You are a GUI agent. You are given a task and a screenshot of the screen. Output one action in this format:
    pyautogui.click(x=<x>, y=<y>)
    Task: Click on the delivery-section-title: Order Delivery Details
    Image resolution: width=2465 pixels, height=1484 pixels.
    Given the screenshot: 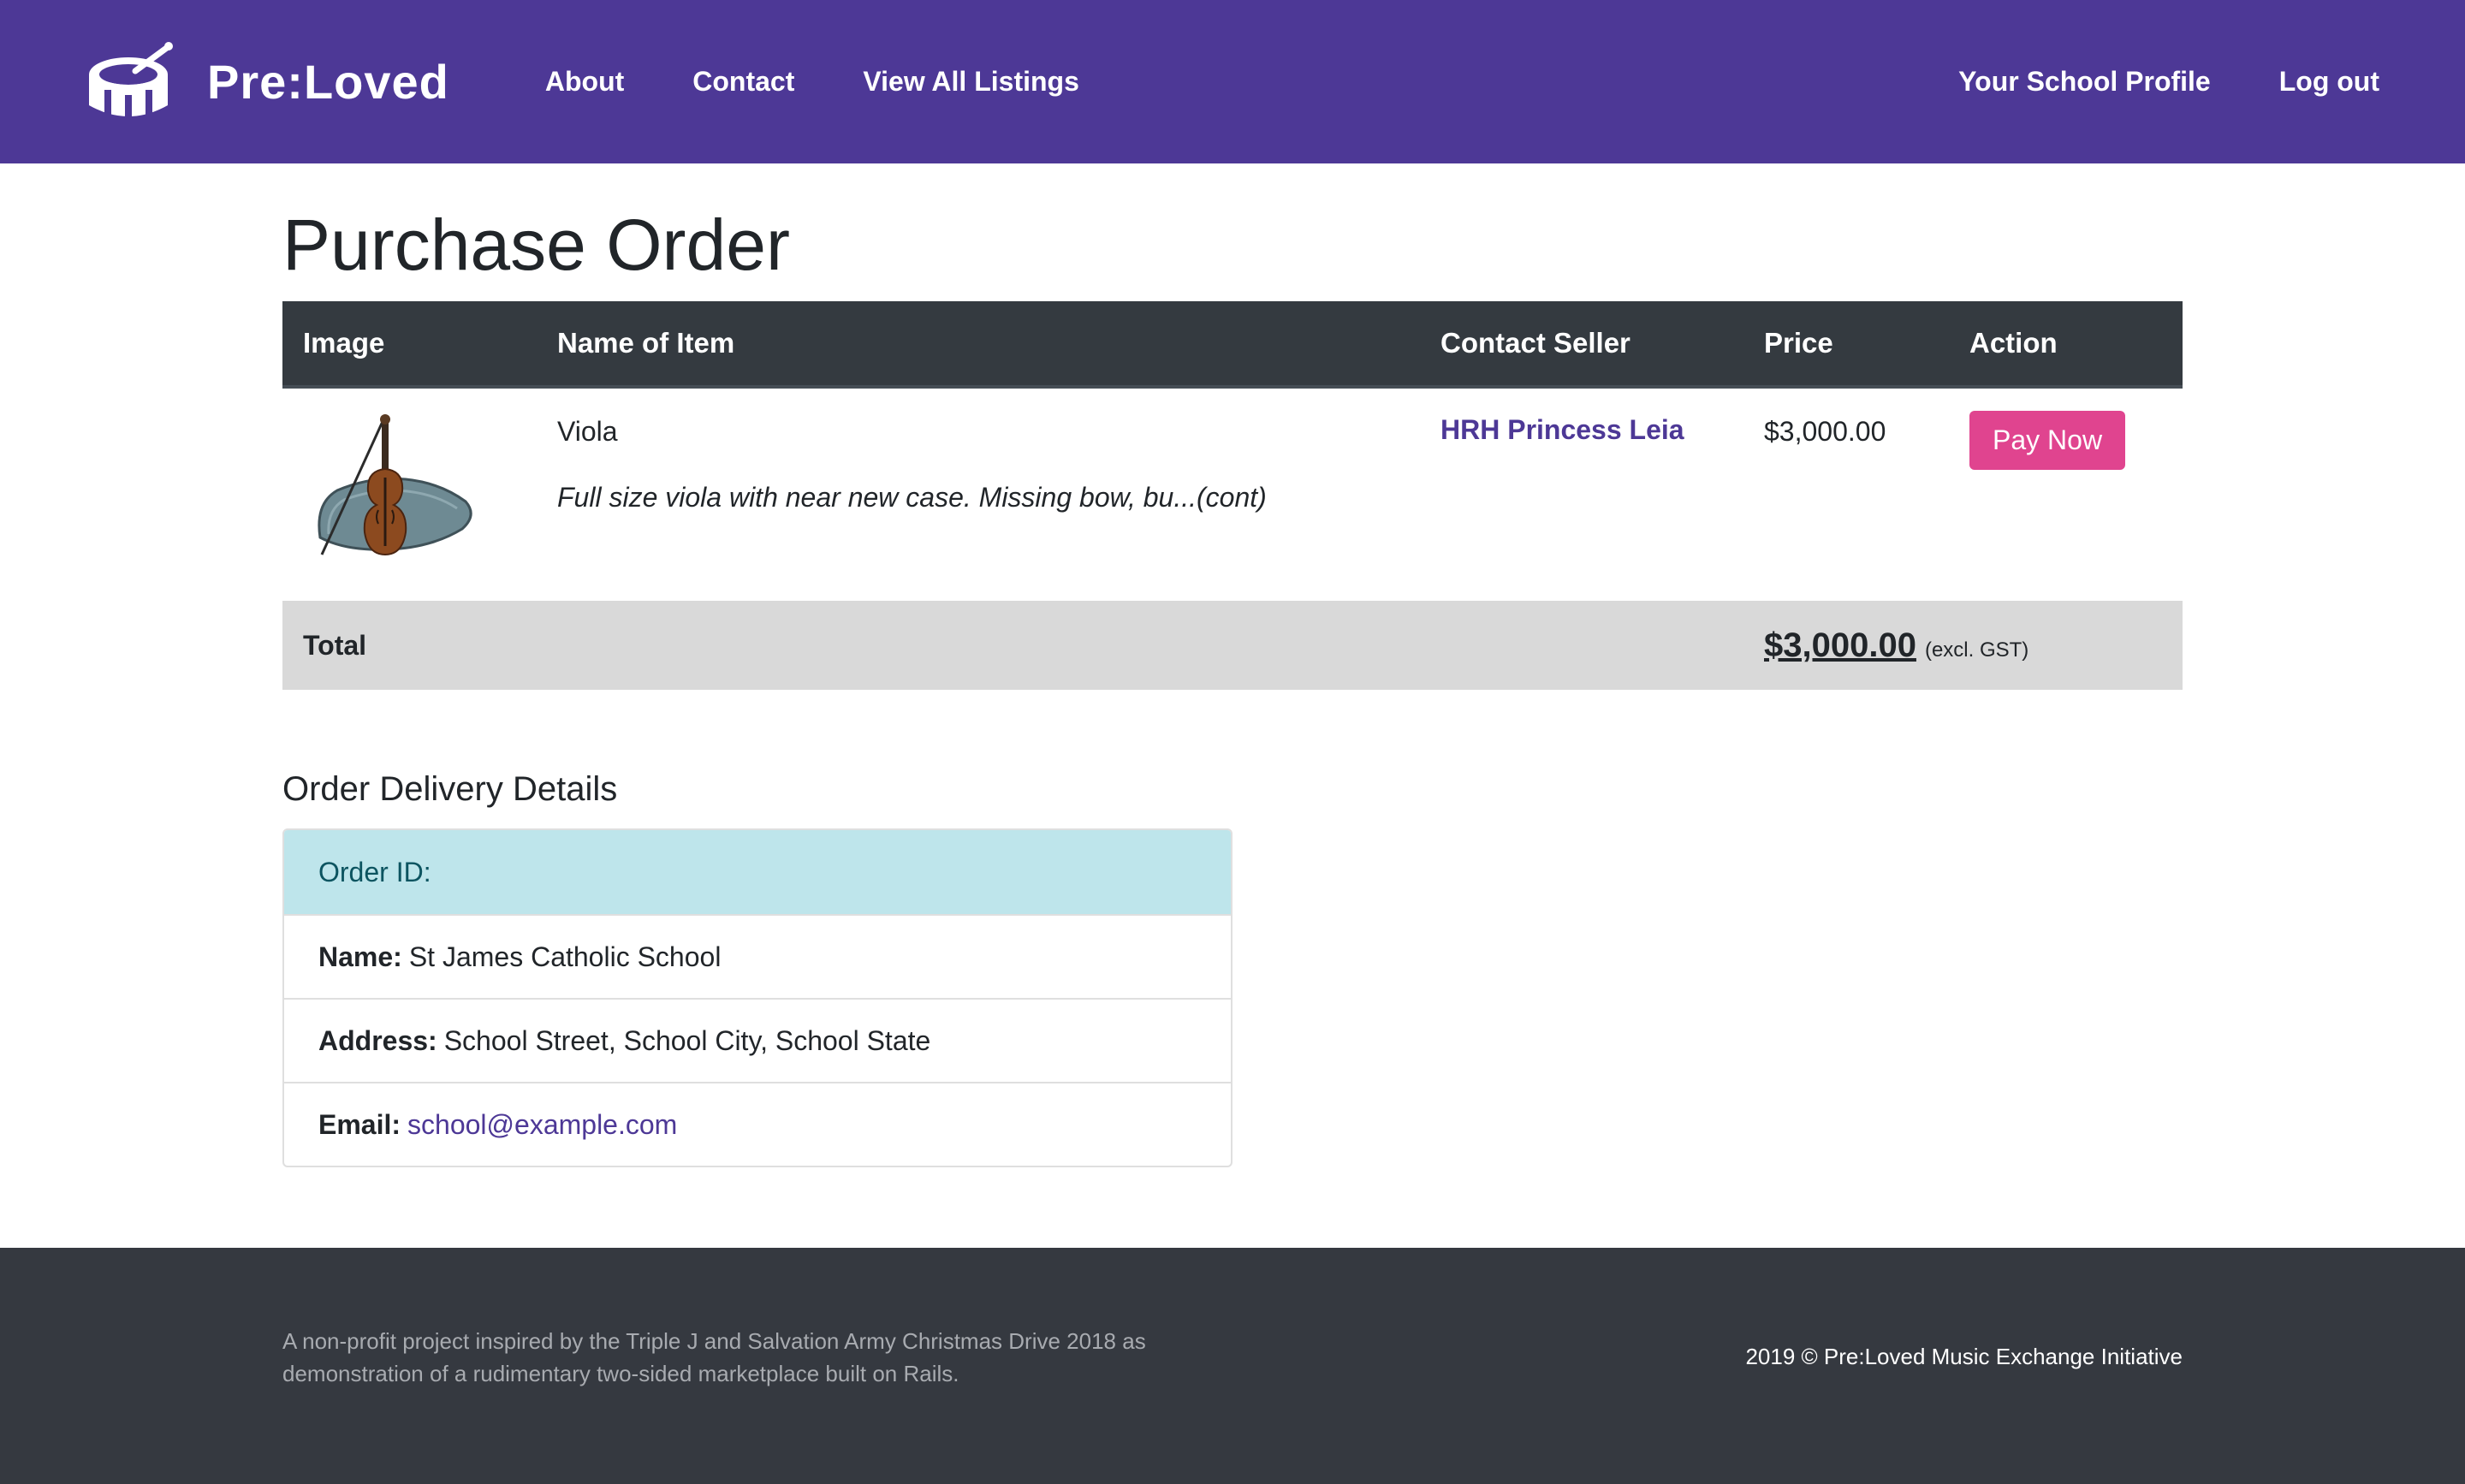 What is the action you would take?
    pyautogui.click(x=450, y=789)
    